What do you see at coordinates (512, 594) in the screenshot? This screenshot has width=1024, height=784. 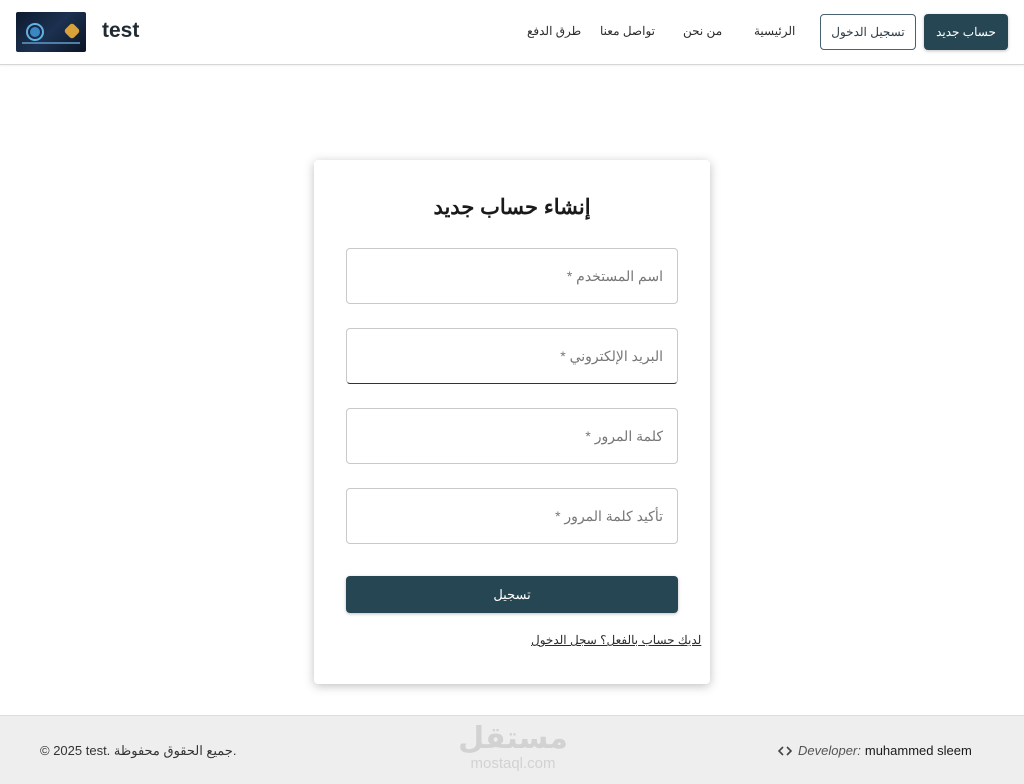 I see `submit-register-button: تسجيل` at bounding box center [512, 594].